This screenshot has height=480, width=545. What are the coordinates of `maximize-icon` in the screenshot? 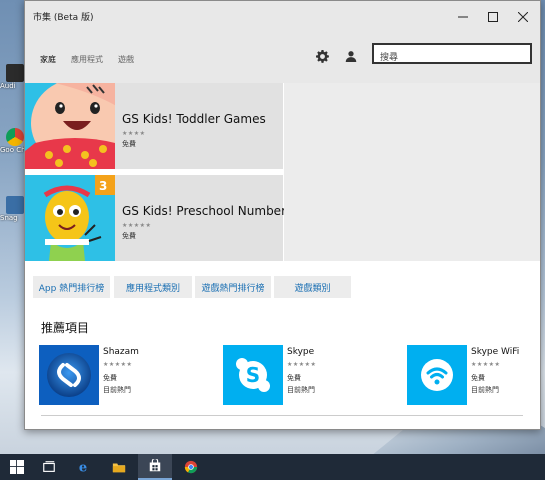 It's located at (493, 17).